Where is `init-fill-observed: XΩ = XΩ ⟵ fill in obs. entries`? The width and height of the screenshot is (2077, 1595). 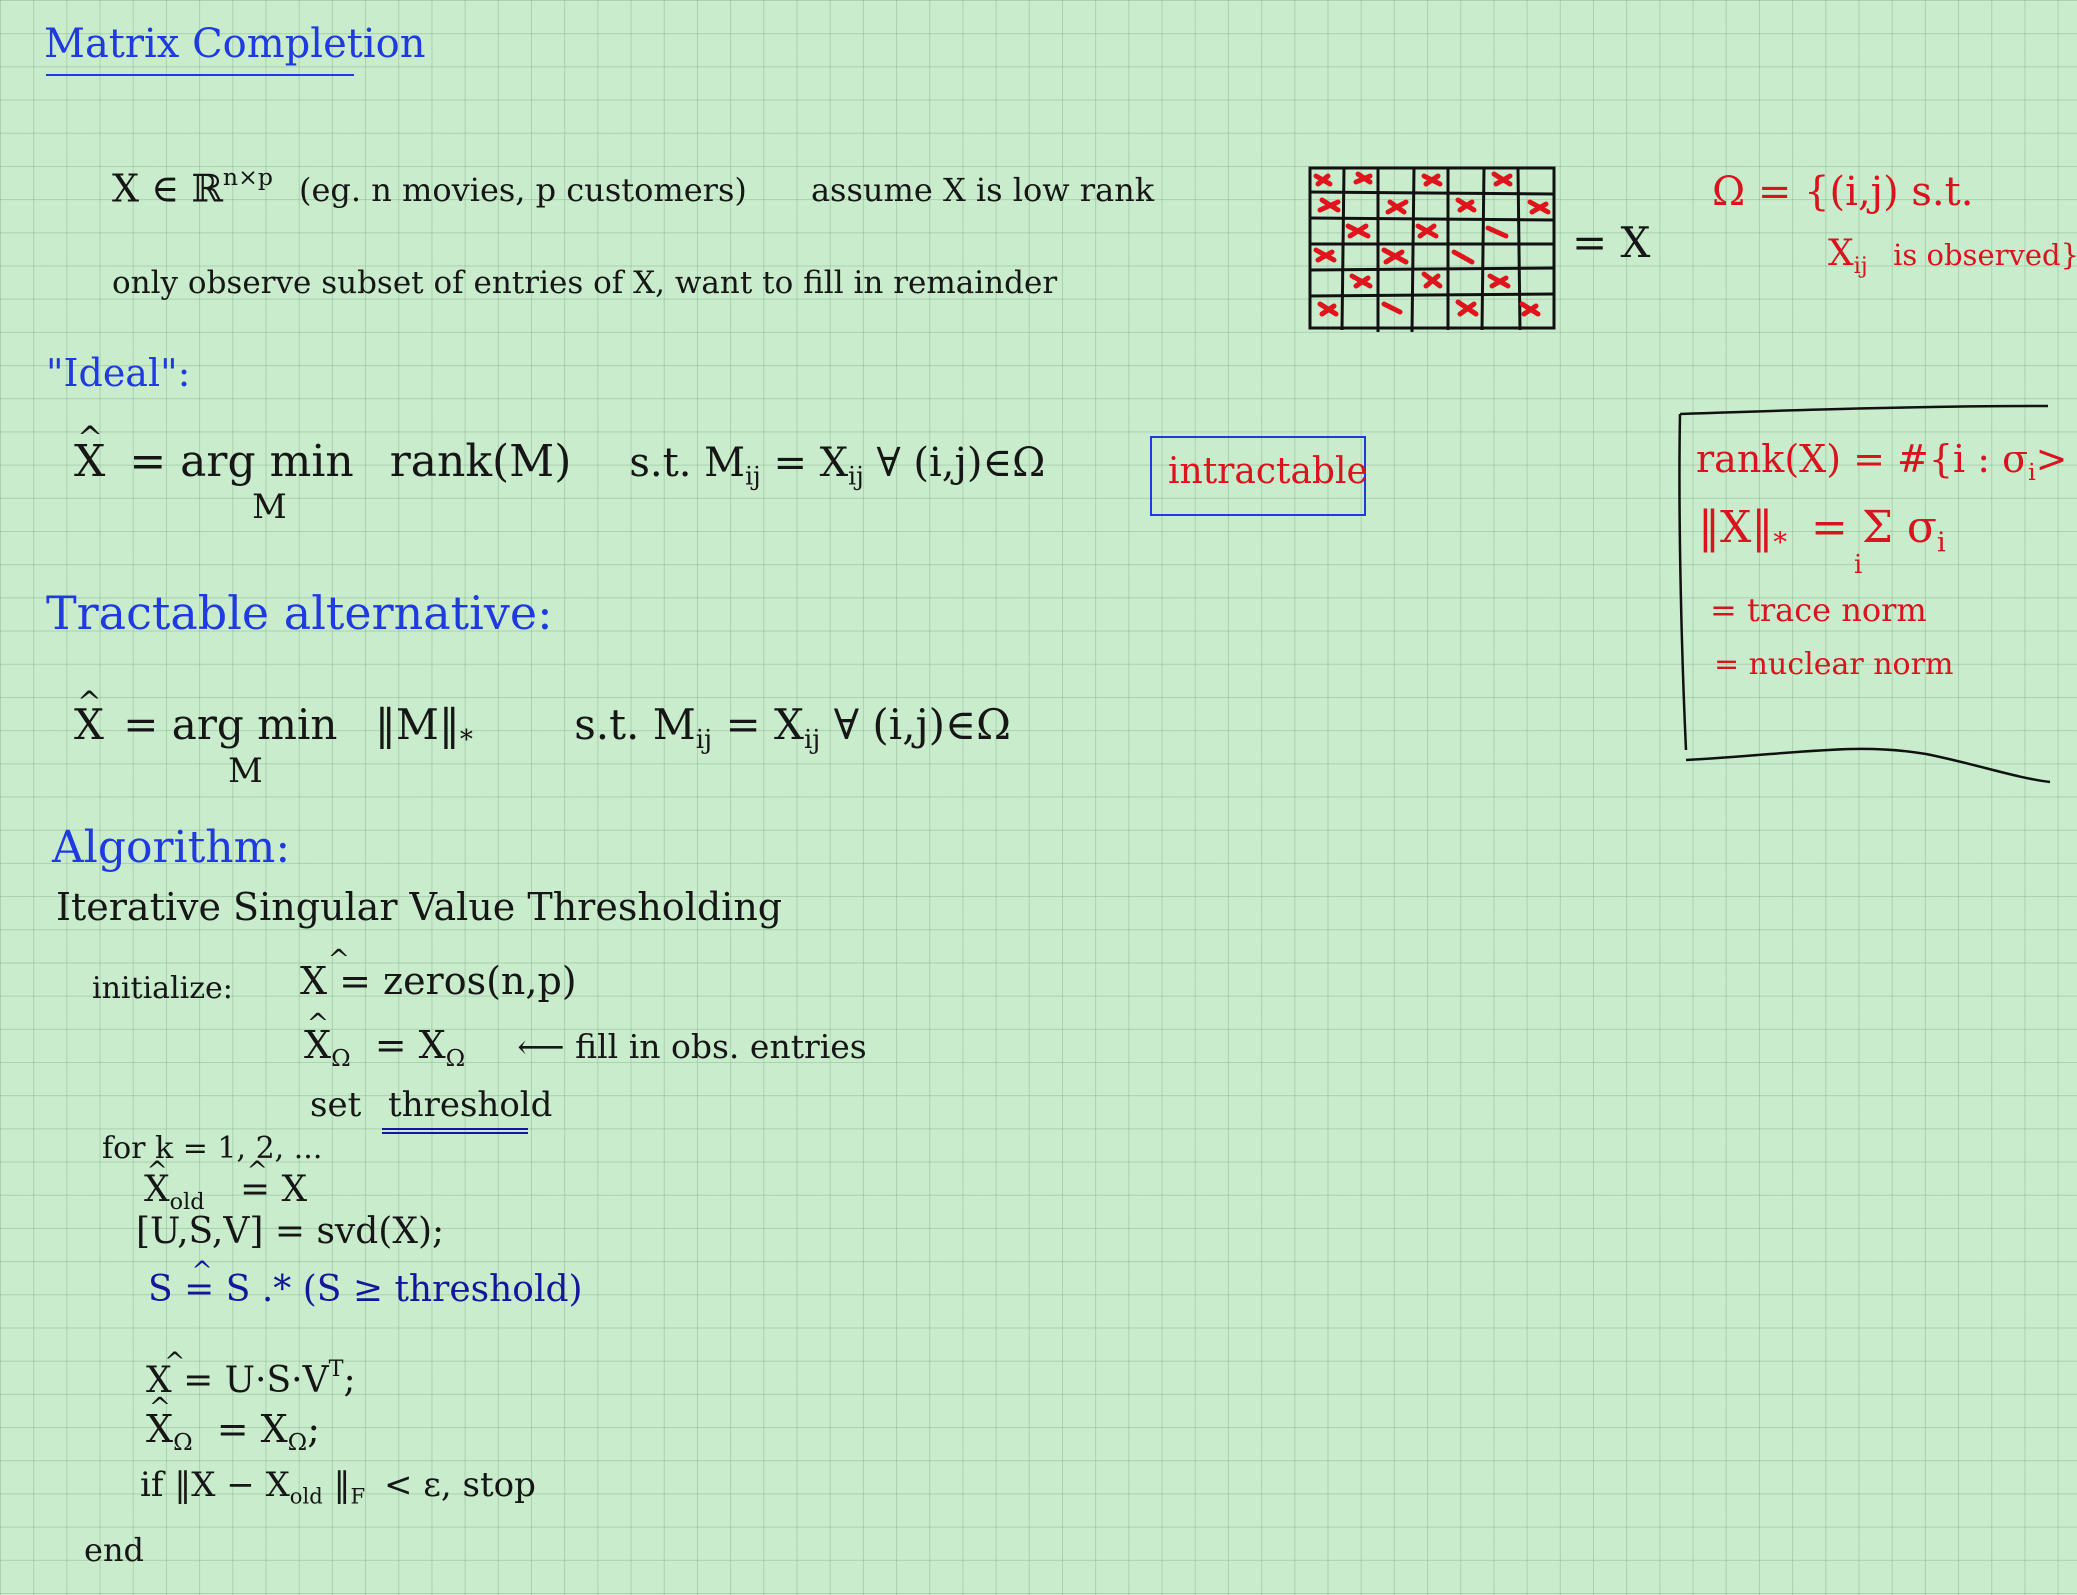
init-fill-observed: XΩ = XΩ ⟵ fill in obs. entries is located at coordinates (585, 1041).